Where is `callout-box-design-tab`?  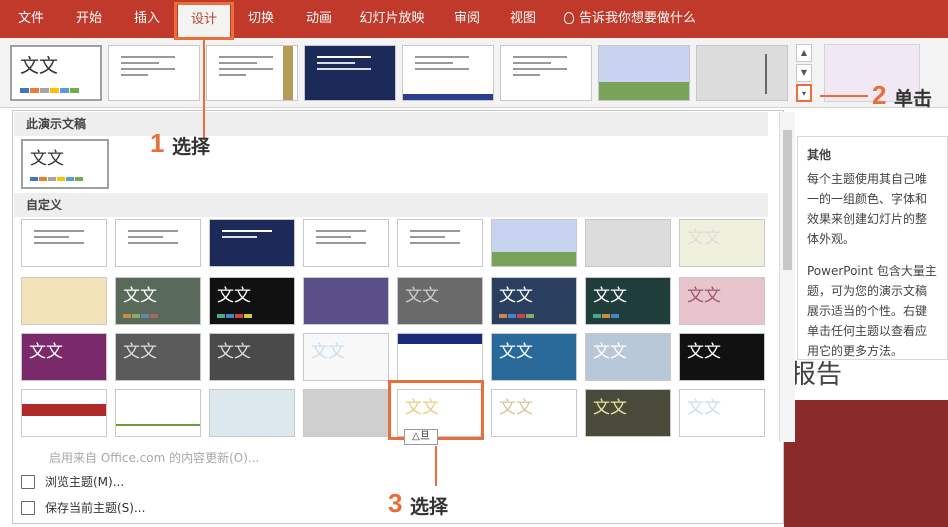
callout-box-design-tab is located at coordinates (204, 21).